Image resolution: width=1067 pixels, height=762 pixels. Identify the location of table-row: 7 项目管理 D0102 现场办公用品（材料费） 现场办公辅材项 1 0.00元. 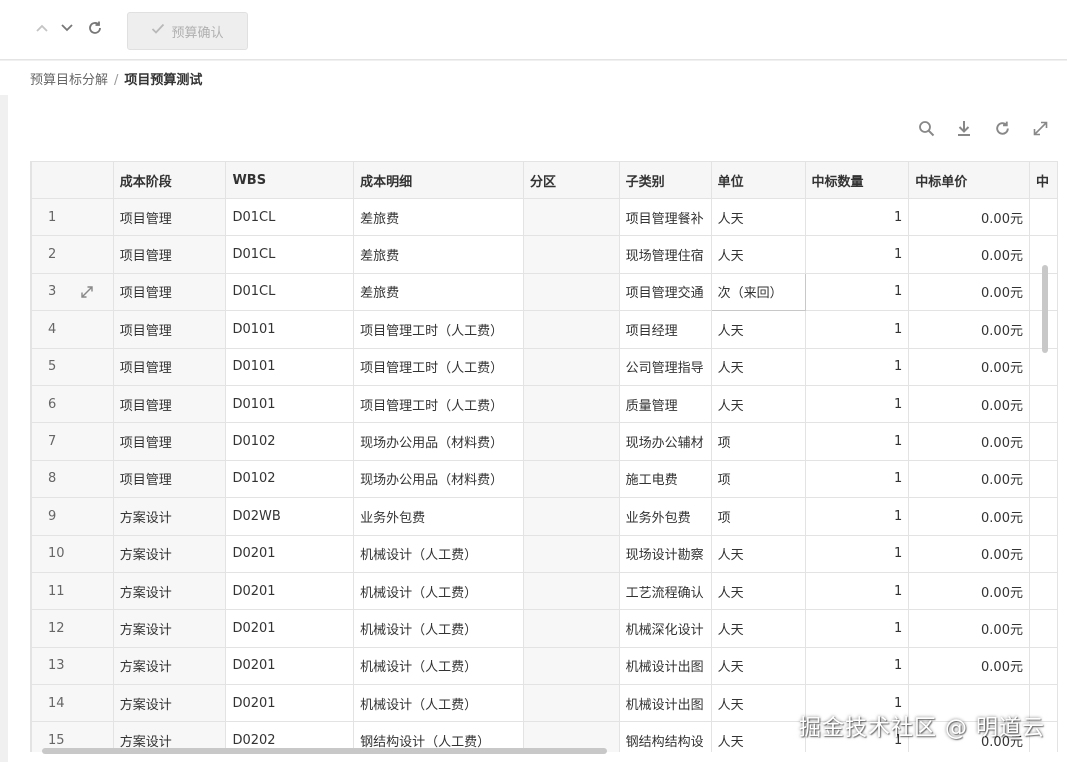
(544, 441).